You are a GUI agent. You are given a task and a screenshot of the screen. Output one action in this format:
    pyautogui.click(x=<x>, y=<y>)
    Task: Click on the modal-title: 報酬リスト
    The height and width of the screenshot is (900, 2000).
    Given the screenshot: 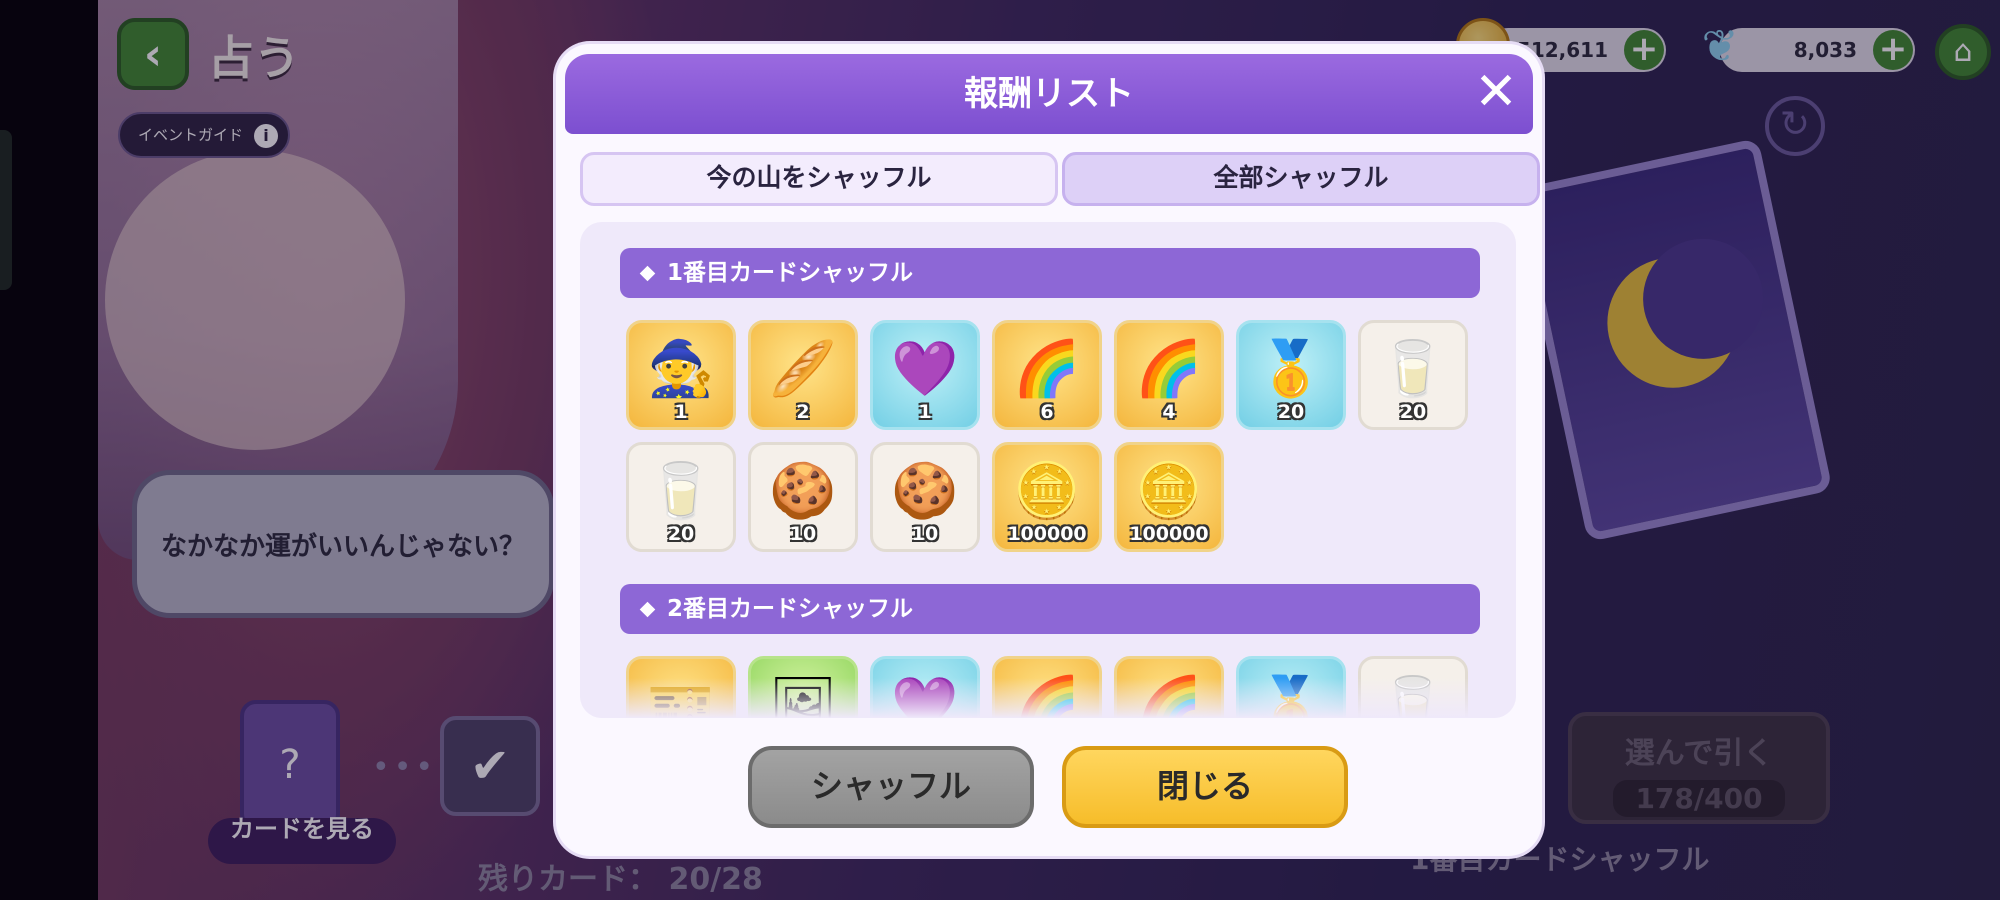 What is the action you would take?
    pyautogui.click(x=1049, y=94)
    